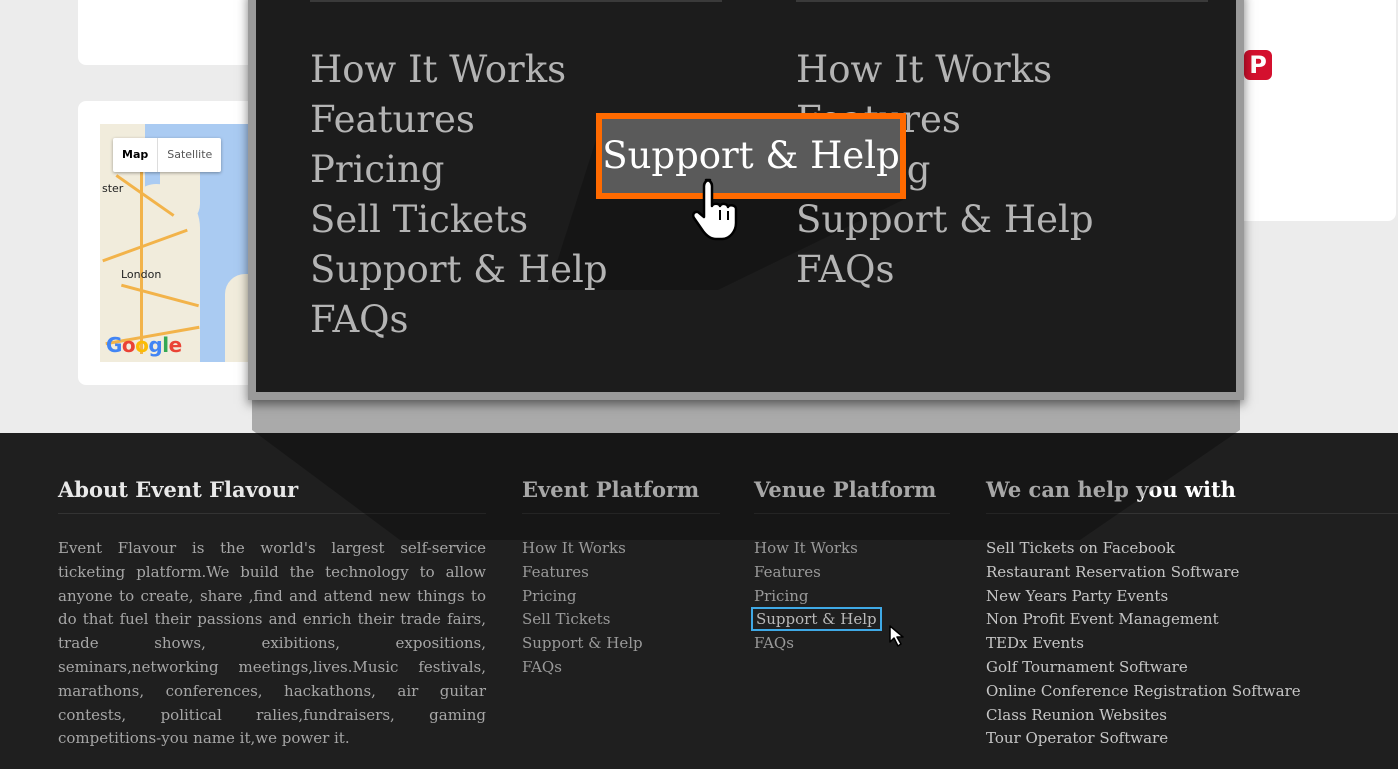 The image size is (1398, 769). Describe the element at coordinates (945, 70) in the screenshot. I see `zoom-venue-link: How It Works` at that location.